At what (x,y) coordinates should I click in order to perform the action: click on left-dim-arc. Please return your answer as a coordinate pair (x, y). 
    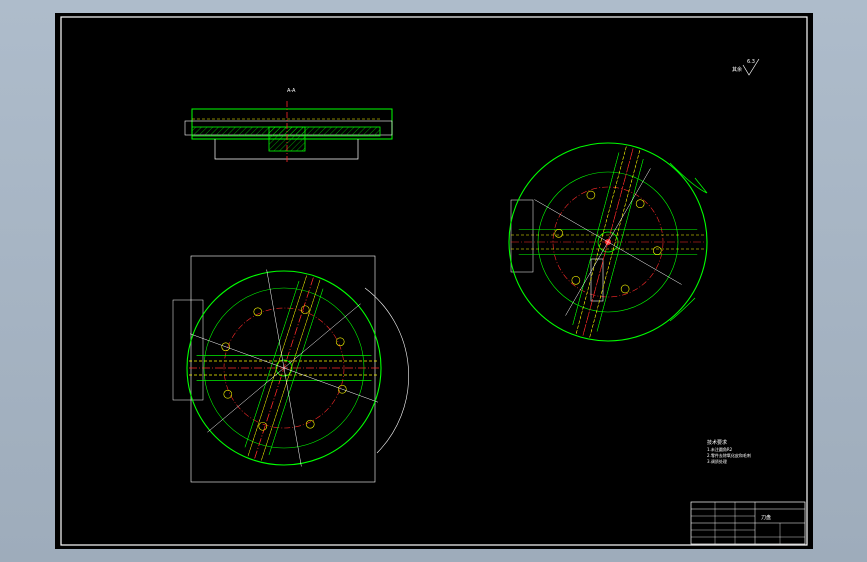
    Looking at the image, I should click on (386, 370).